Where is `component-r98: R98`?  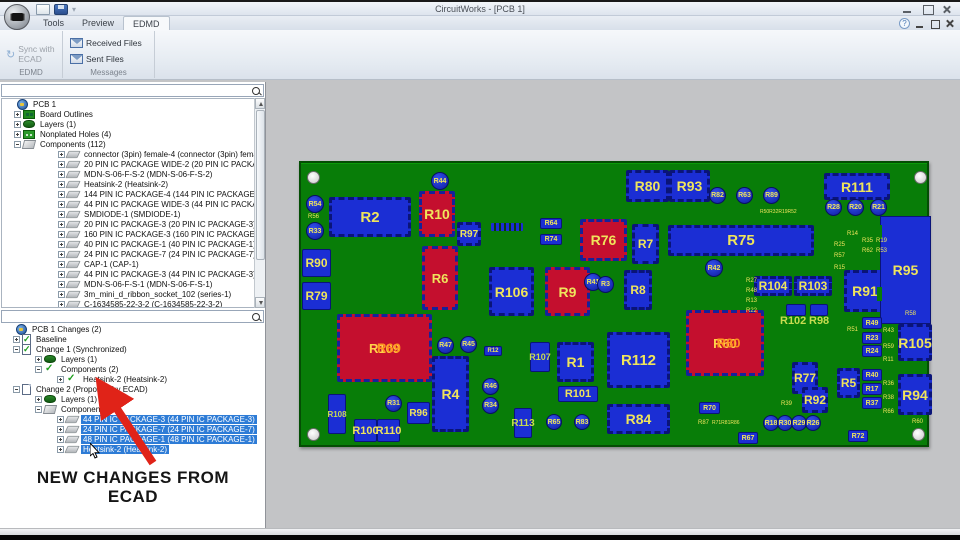 component-r98: R98 is located at coordinates (819, 321).